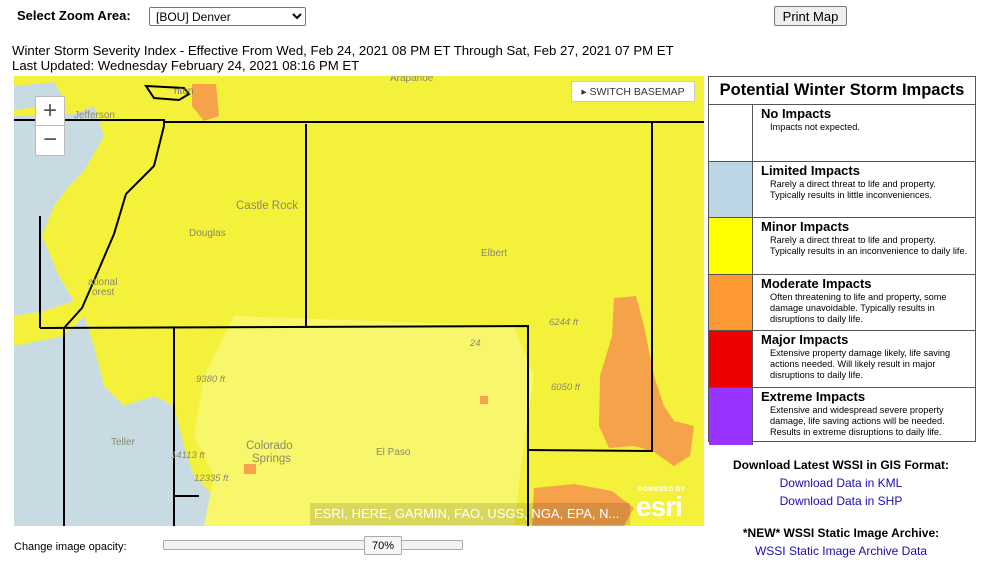  I want to click on elevation-label: 14113 ft, so click(188, 455).